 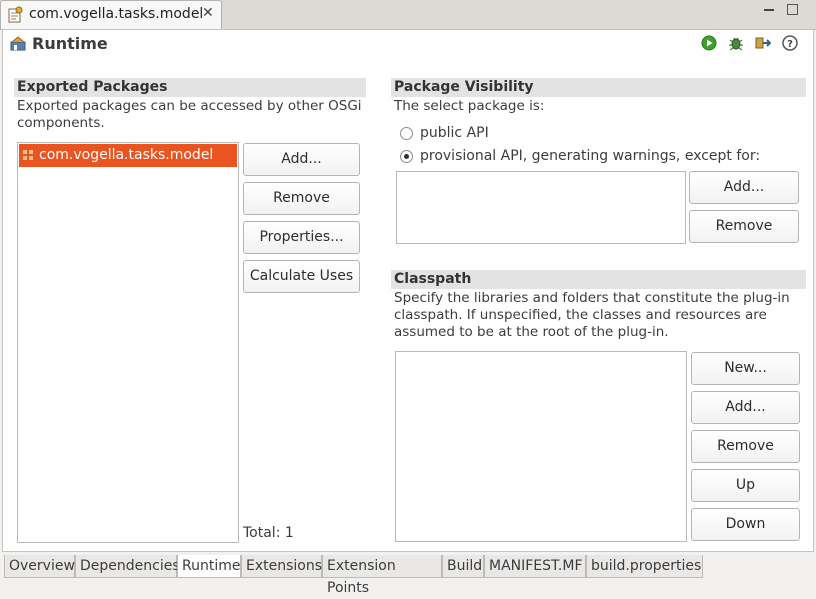 I want to click on remove-package-button: Remove, so click(x=301, y=198).